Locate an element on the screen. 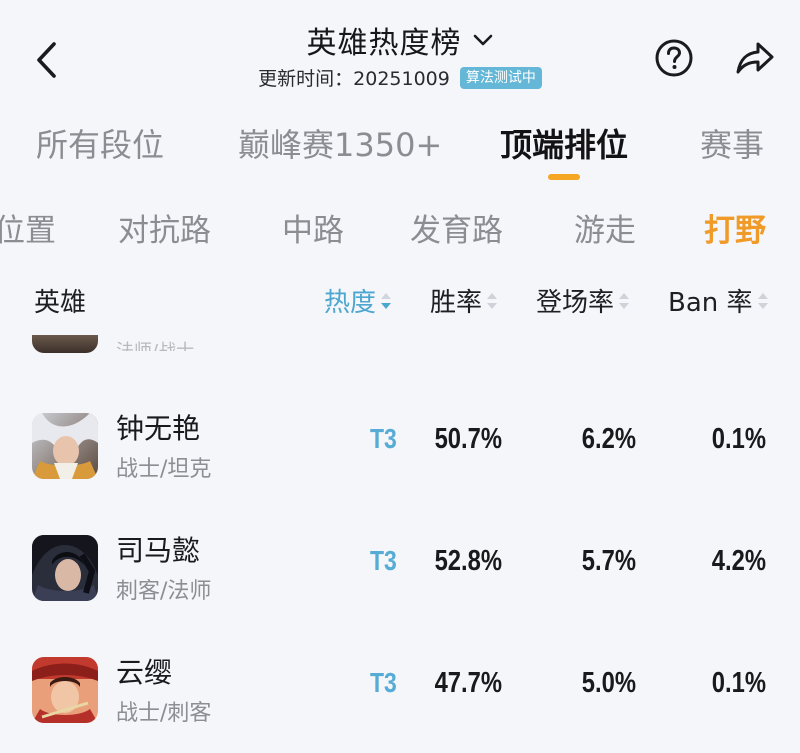 Image resolution: width=800 pixels, height=753 pixels. ban-rate: 4.2% is located at coordinates (738, 561).